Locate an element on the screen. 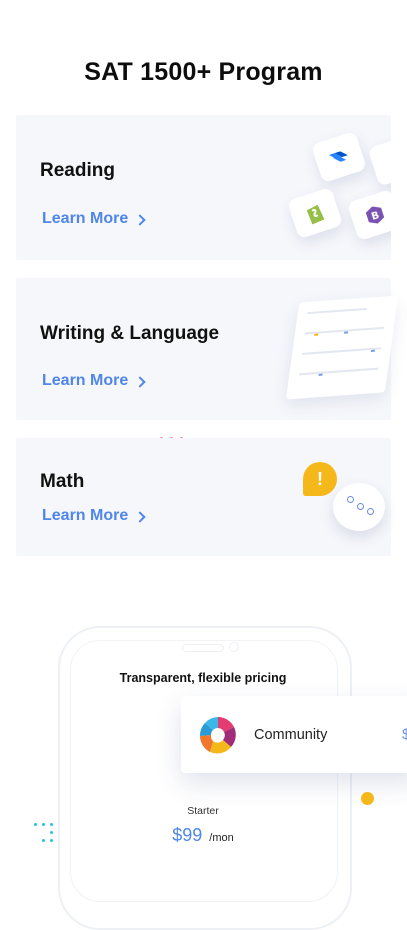 The height and width of the screenshot is (930, 407). app-icon is located at coordinates (379, 163).